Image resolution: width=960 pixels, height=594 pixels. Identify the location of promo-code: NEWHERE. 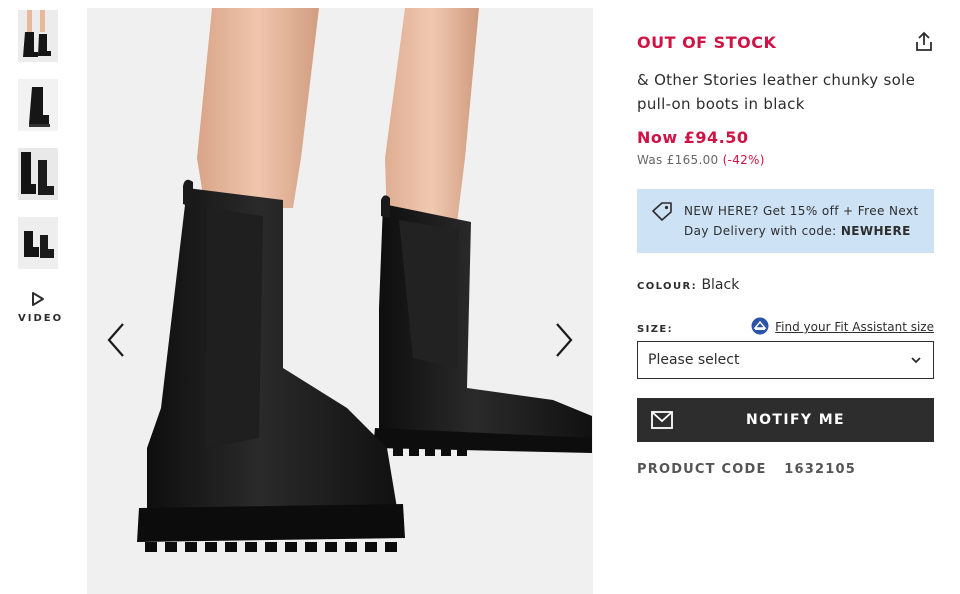
(875, 231).